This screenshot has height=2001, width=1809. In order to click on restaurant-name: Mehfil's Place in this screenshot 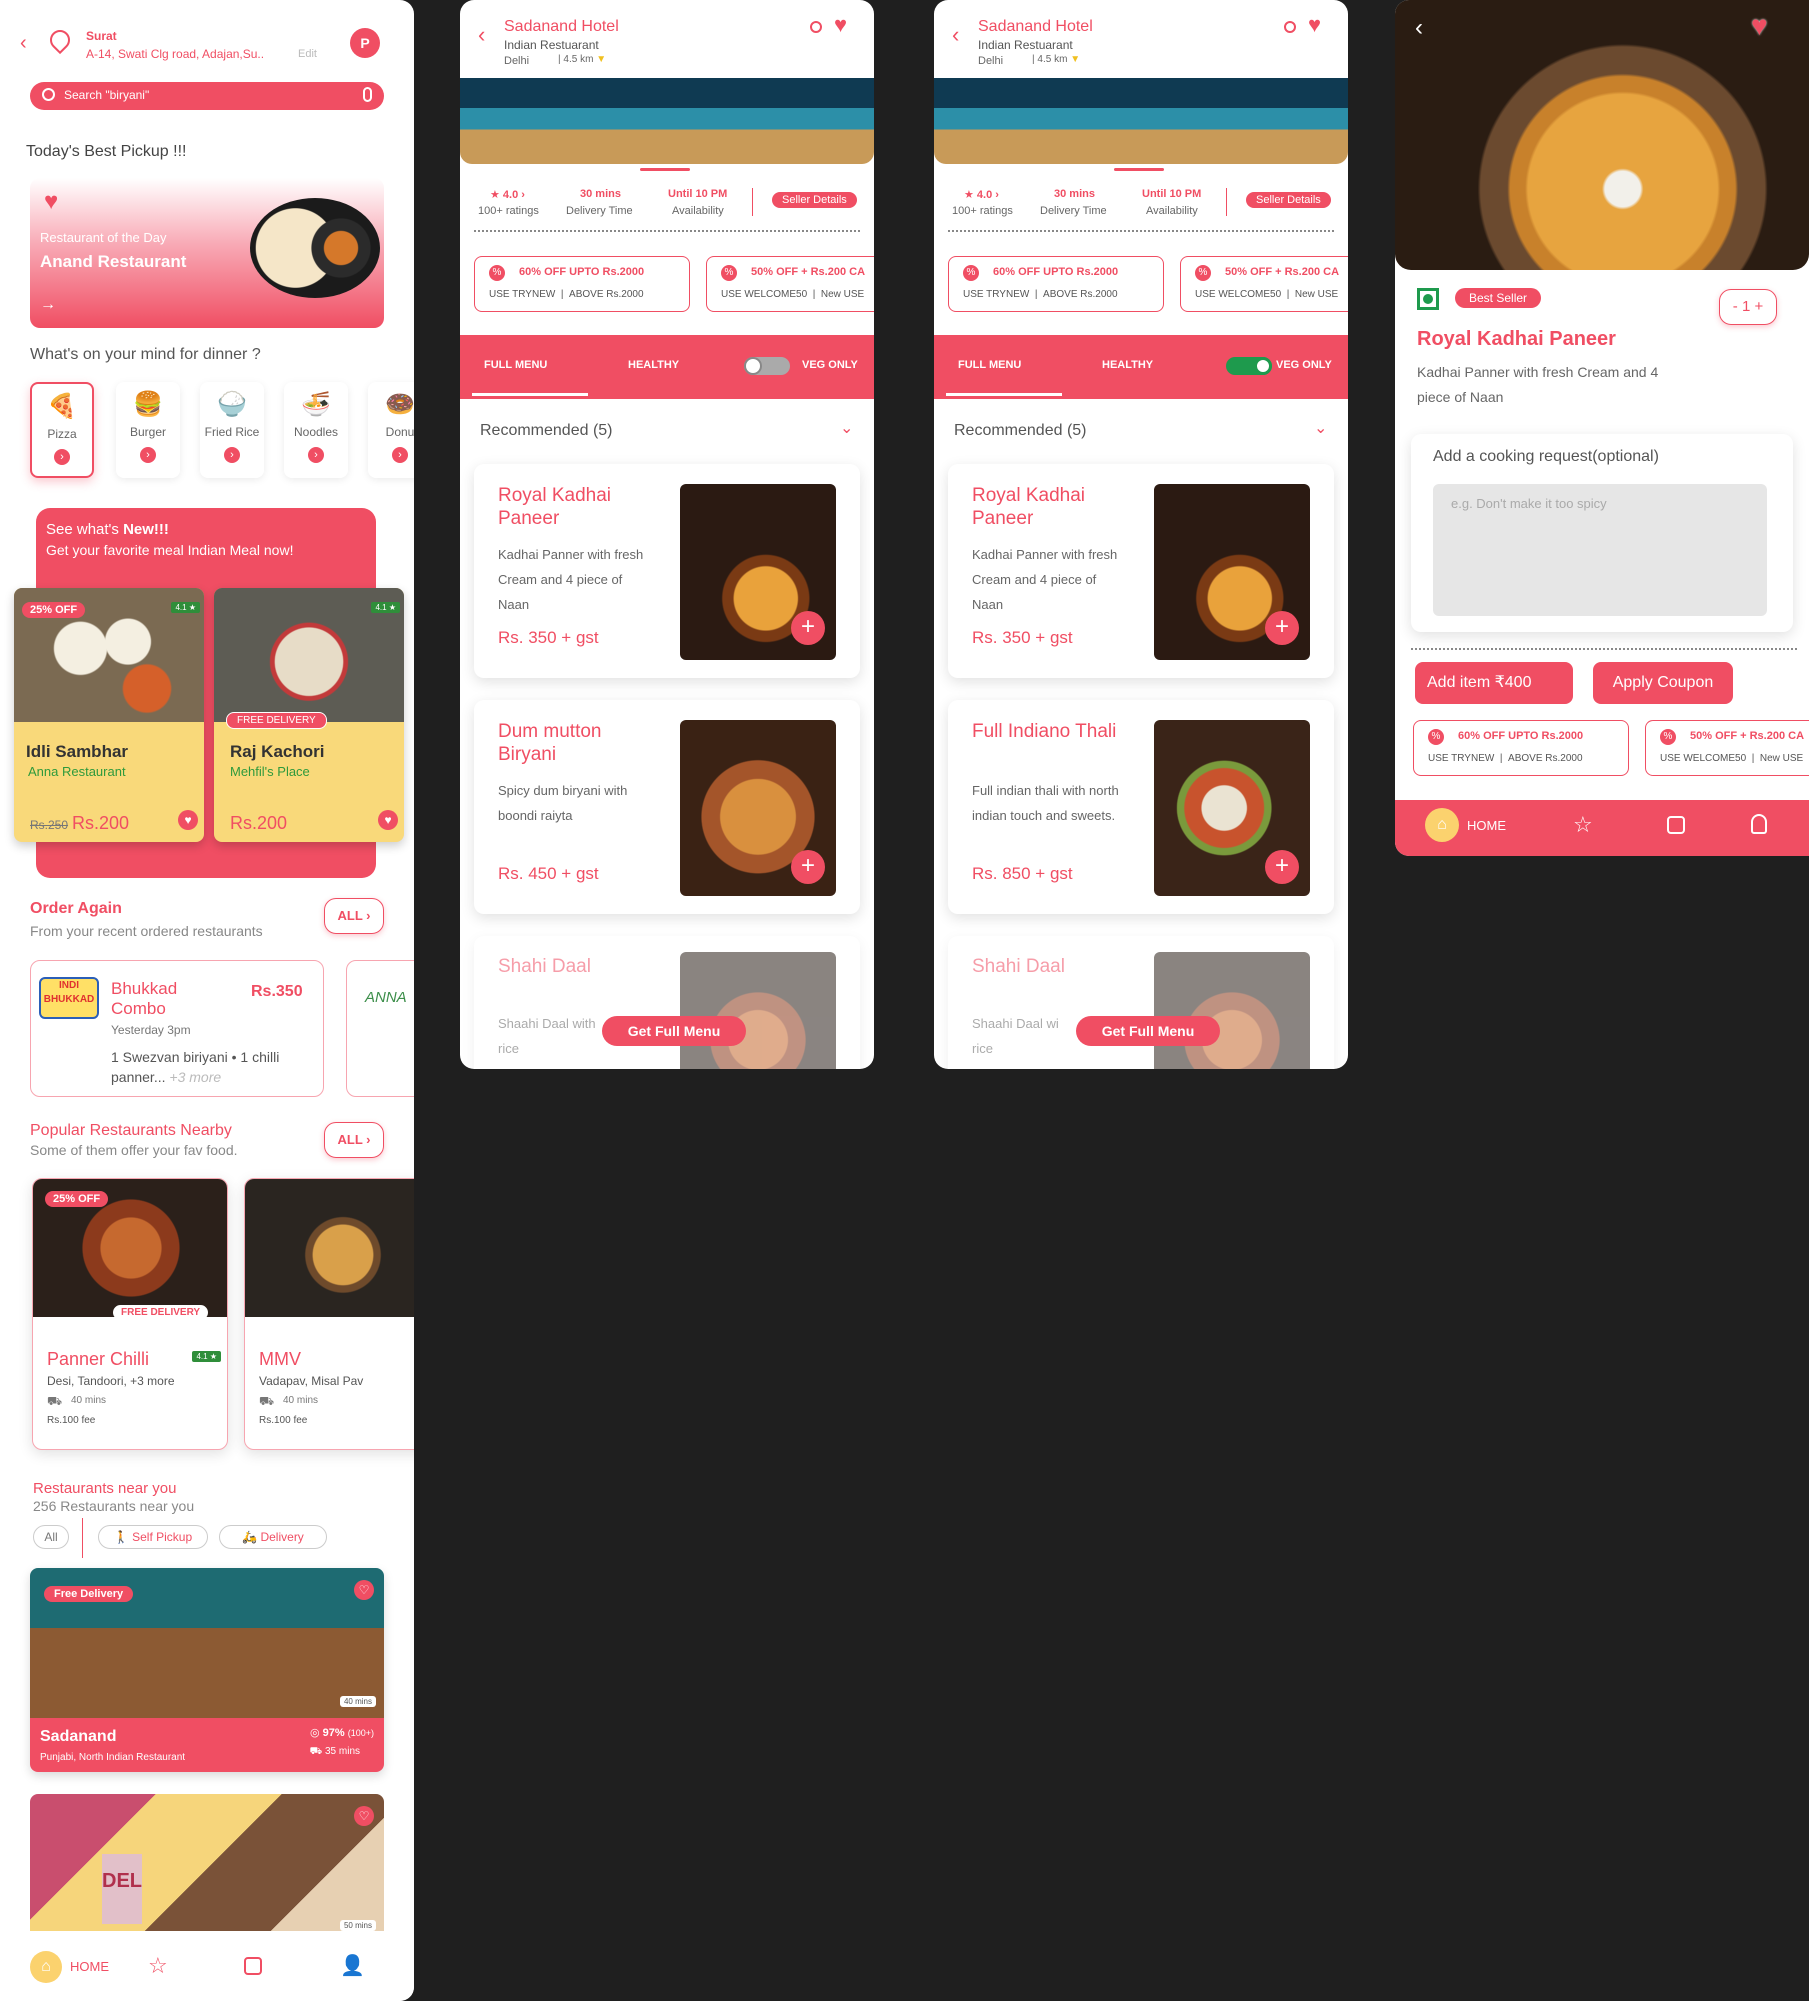, I will do `click(270, 771)`.